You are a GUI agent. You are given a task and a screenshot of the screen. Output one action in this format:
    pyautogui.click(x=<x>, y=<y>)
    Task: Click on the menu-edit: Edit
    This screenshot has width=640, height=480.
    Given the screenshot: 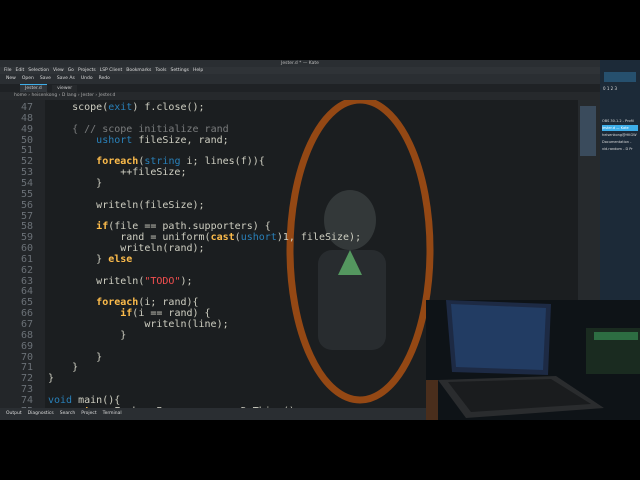 What is the action you would take?
    pyautogui.click(x=20, y=70)
    